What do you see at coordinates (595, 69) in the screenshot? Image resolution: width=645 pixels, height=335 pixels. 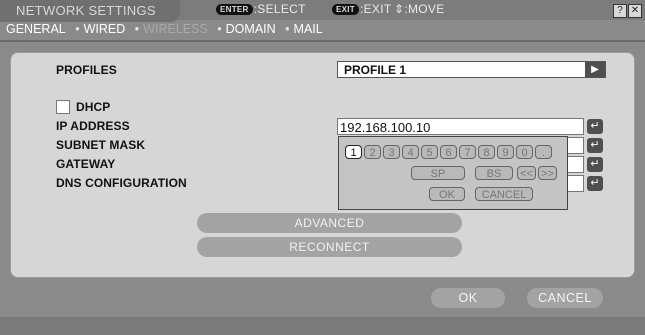 I see `play-arrow-icon: ▶` at bounding box center [595, 69].